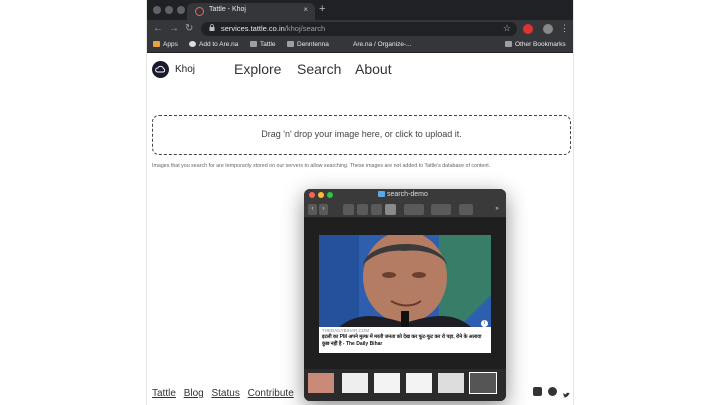 The height and width of the screenshot is (405, 720). Describe the element at coordinates (305, 9) in the screenshot. I see `close-tab-icon: ×` at that location.